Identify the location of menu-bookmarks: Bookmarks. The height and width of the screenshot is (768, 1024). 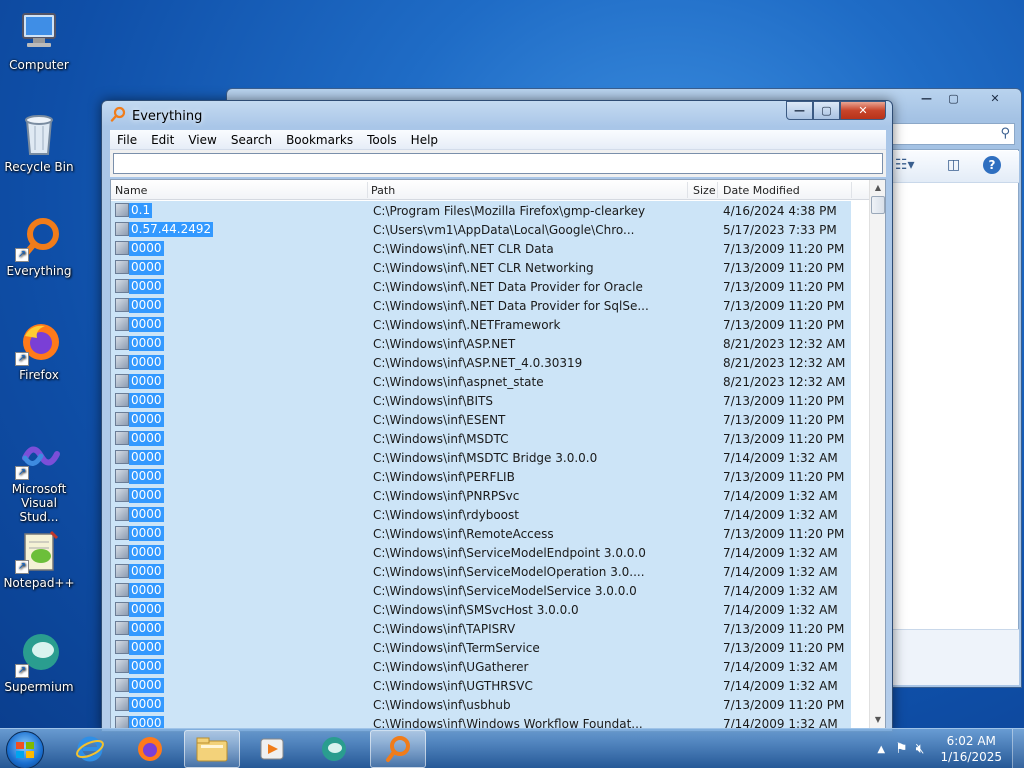
(319, 140).